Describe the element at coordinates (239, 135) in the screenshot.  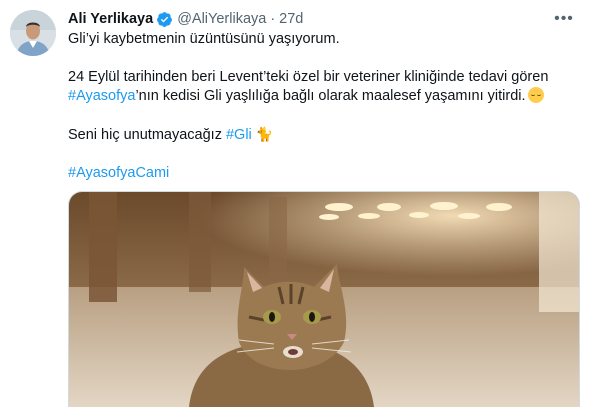
I see `hashtag-gli-link: #Gli` at that location.